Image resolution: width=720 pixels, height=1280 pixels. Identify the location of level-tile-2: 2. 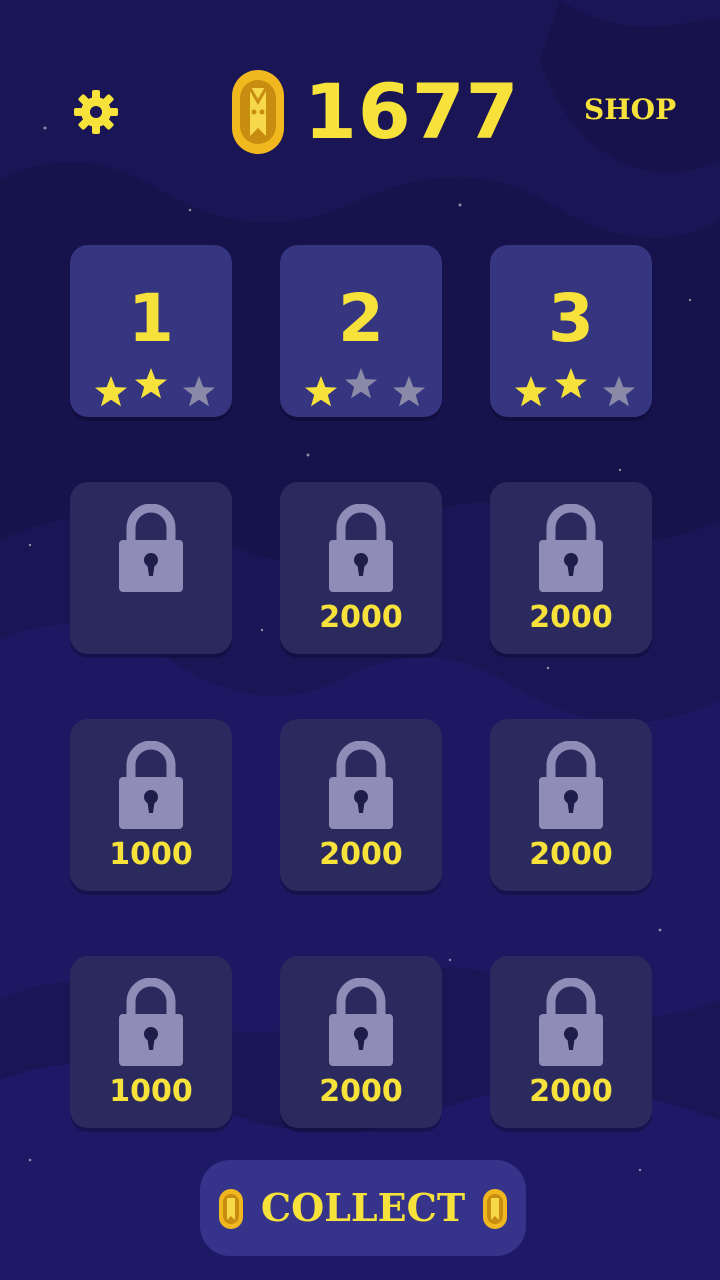
(361, 331).